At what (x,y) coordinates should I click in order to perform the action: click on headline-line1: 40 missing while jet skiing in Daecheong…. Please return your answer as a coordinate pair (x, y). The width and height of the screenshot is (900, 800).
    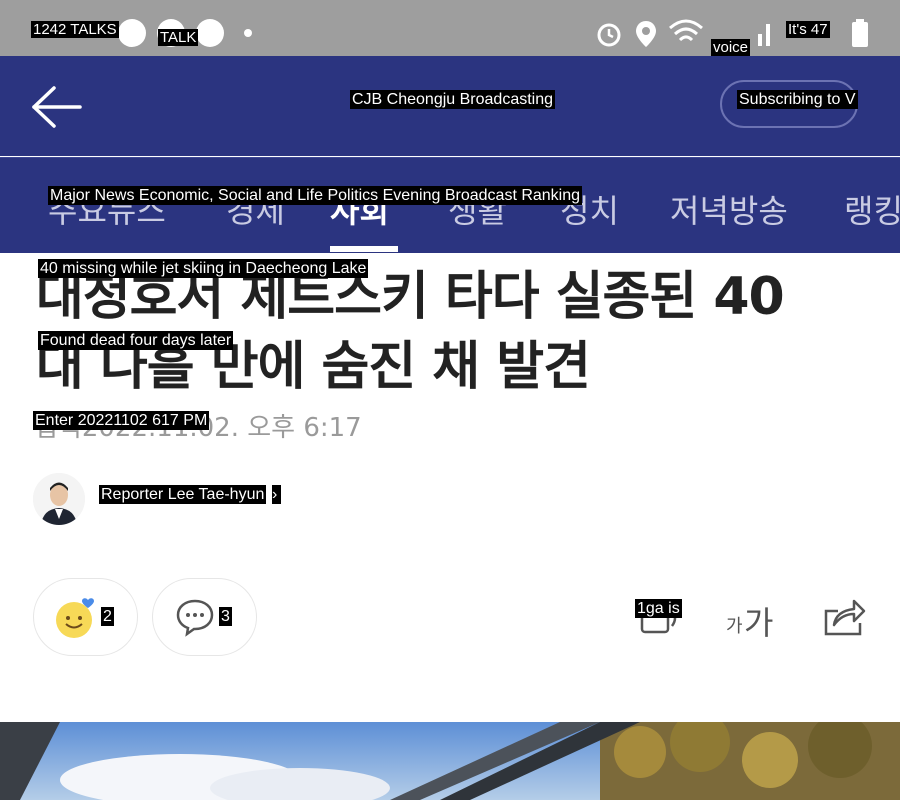
    Looking at the image, I should click on (203, 269).